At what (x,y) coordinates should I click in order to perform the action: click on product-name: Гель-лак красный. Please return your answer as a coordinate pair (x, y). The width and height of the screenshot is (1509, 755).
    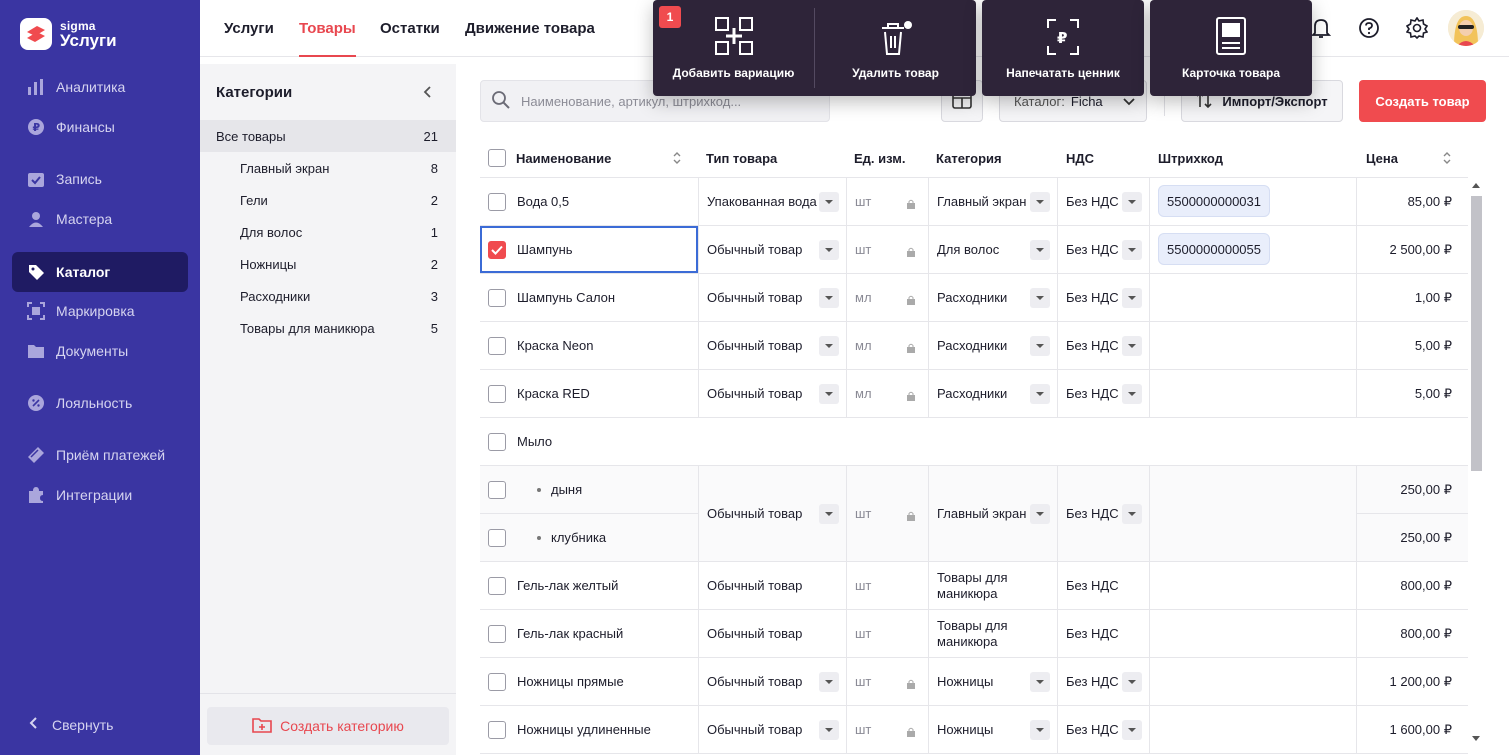
    Looking at the image, I should click on (570, 633).